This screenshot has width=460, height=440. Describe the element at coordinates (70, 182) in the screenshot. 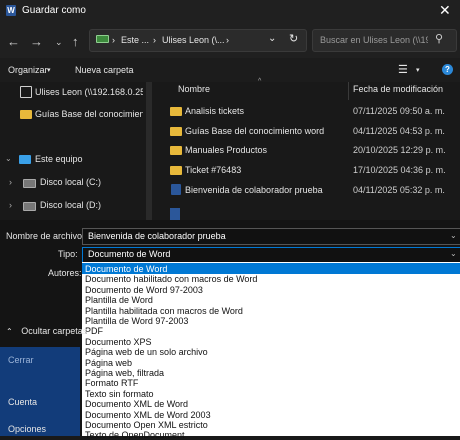

I see `sidebar-item-disco-c: Disco local (C:)` at that location.